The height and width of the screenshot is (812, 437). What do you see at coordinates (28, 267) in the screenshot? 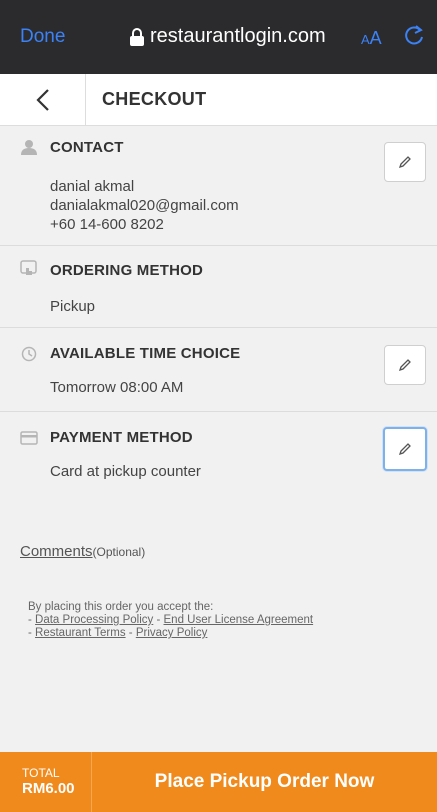
I see `hand-icon` at bounding box center [28, 267].